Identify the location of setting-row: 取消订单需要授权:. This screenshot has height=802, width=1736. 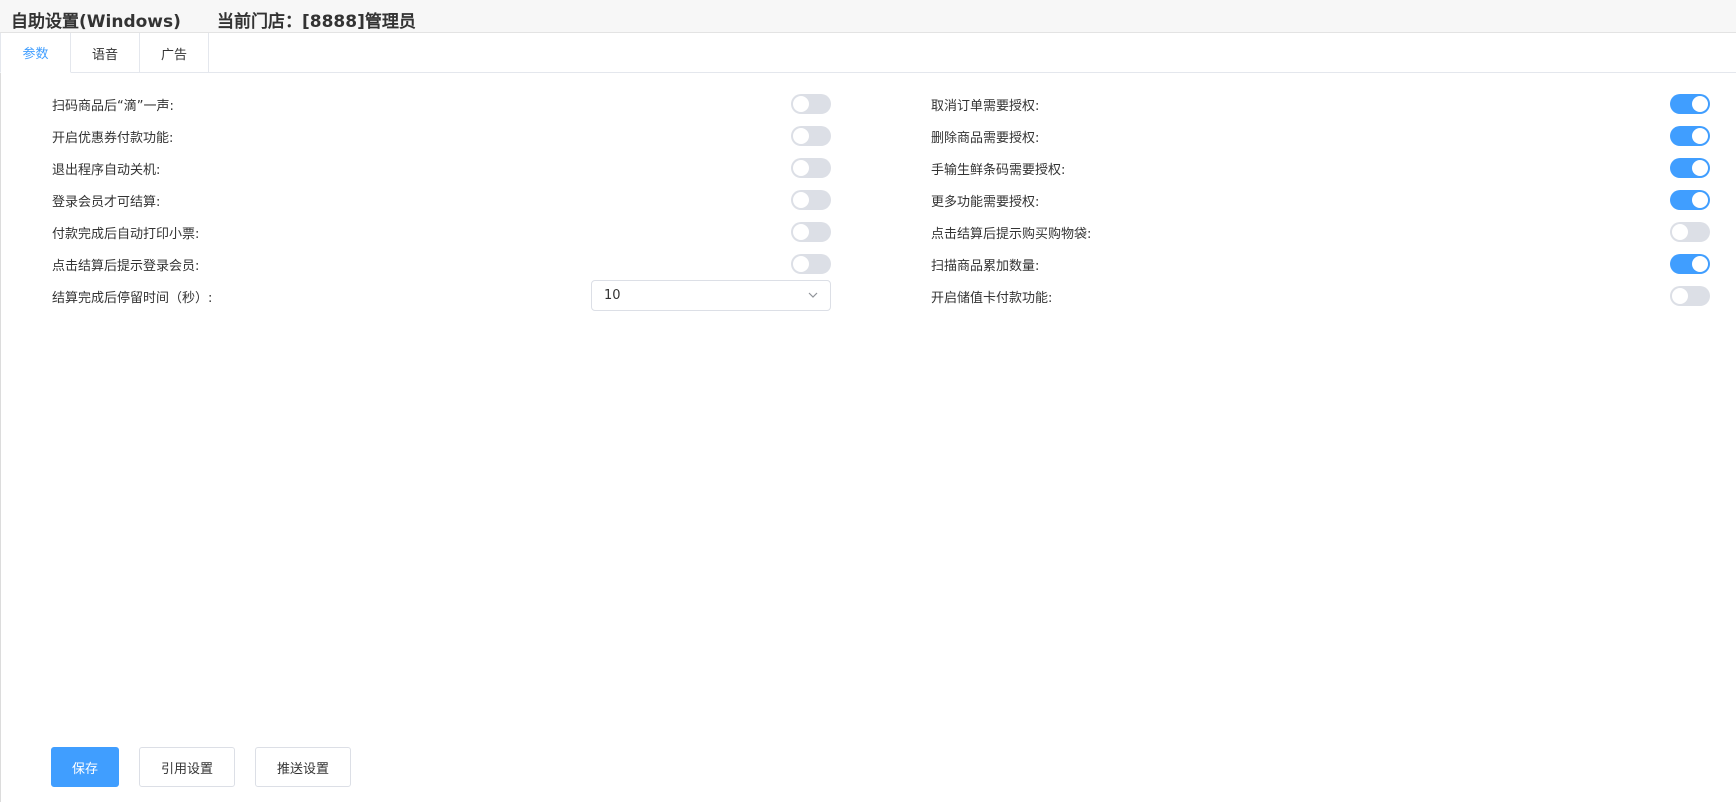
(985, 104).